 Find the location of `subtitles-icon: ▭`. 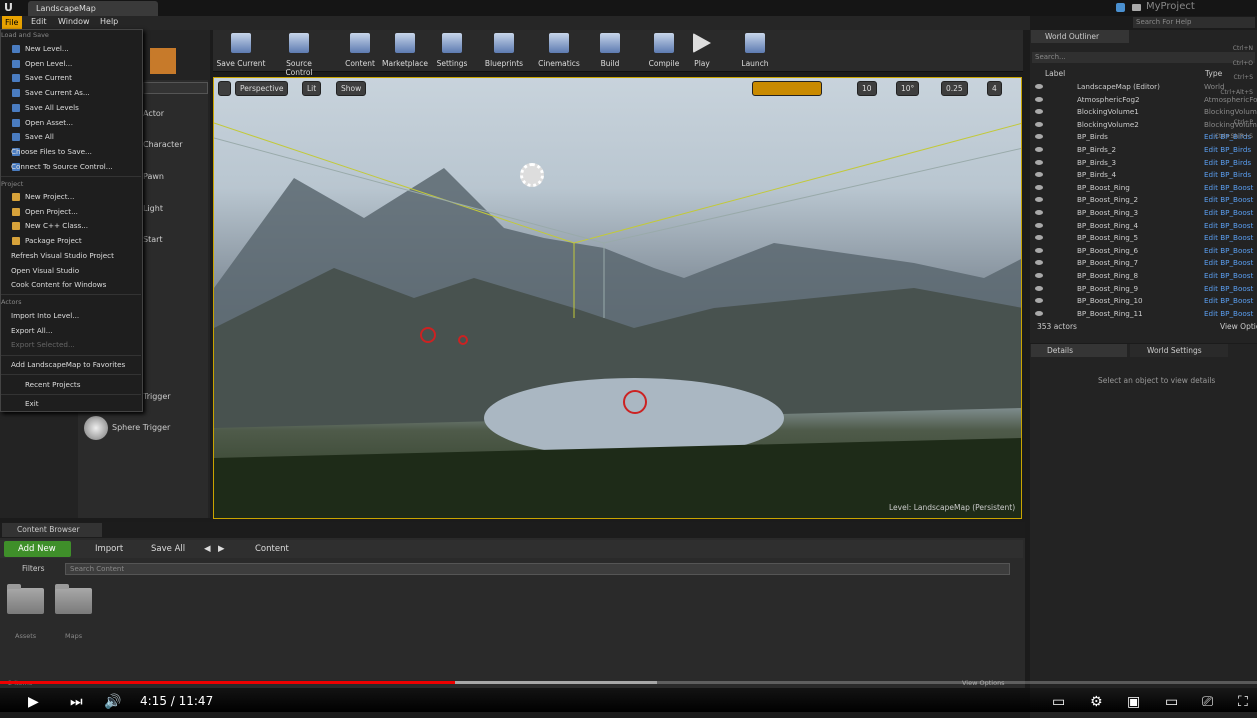

subtitles-icon: ▭ is located at coordinates (1058, 702).